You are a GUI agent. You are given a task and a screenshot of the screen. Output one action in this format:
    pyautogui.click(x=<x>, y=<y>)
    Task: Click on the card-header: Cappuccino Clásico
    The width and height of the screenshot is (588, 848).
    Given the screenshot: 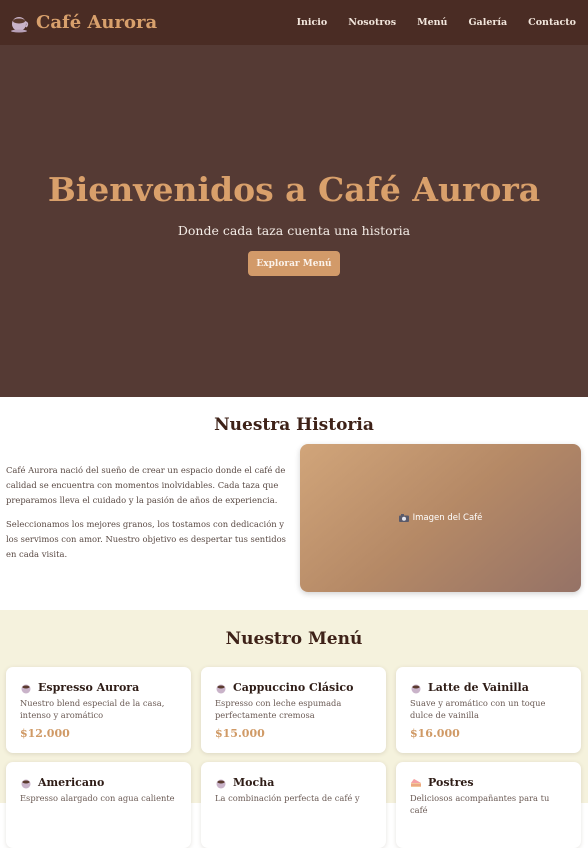 What is the action you would take?
    pyautogui.click(x=293, y=687)
    